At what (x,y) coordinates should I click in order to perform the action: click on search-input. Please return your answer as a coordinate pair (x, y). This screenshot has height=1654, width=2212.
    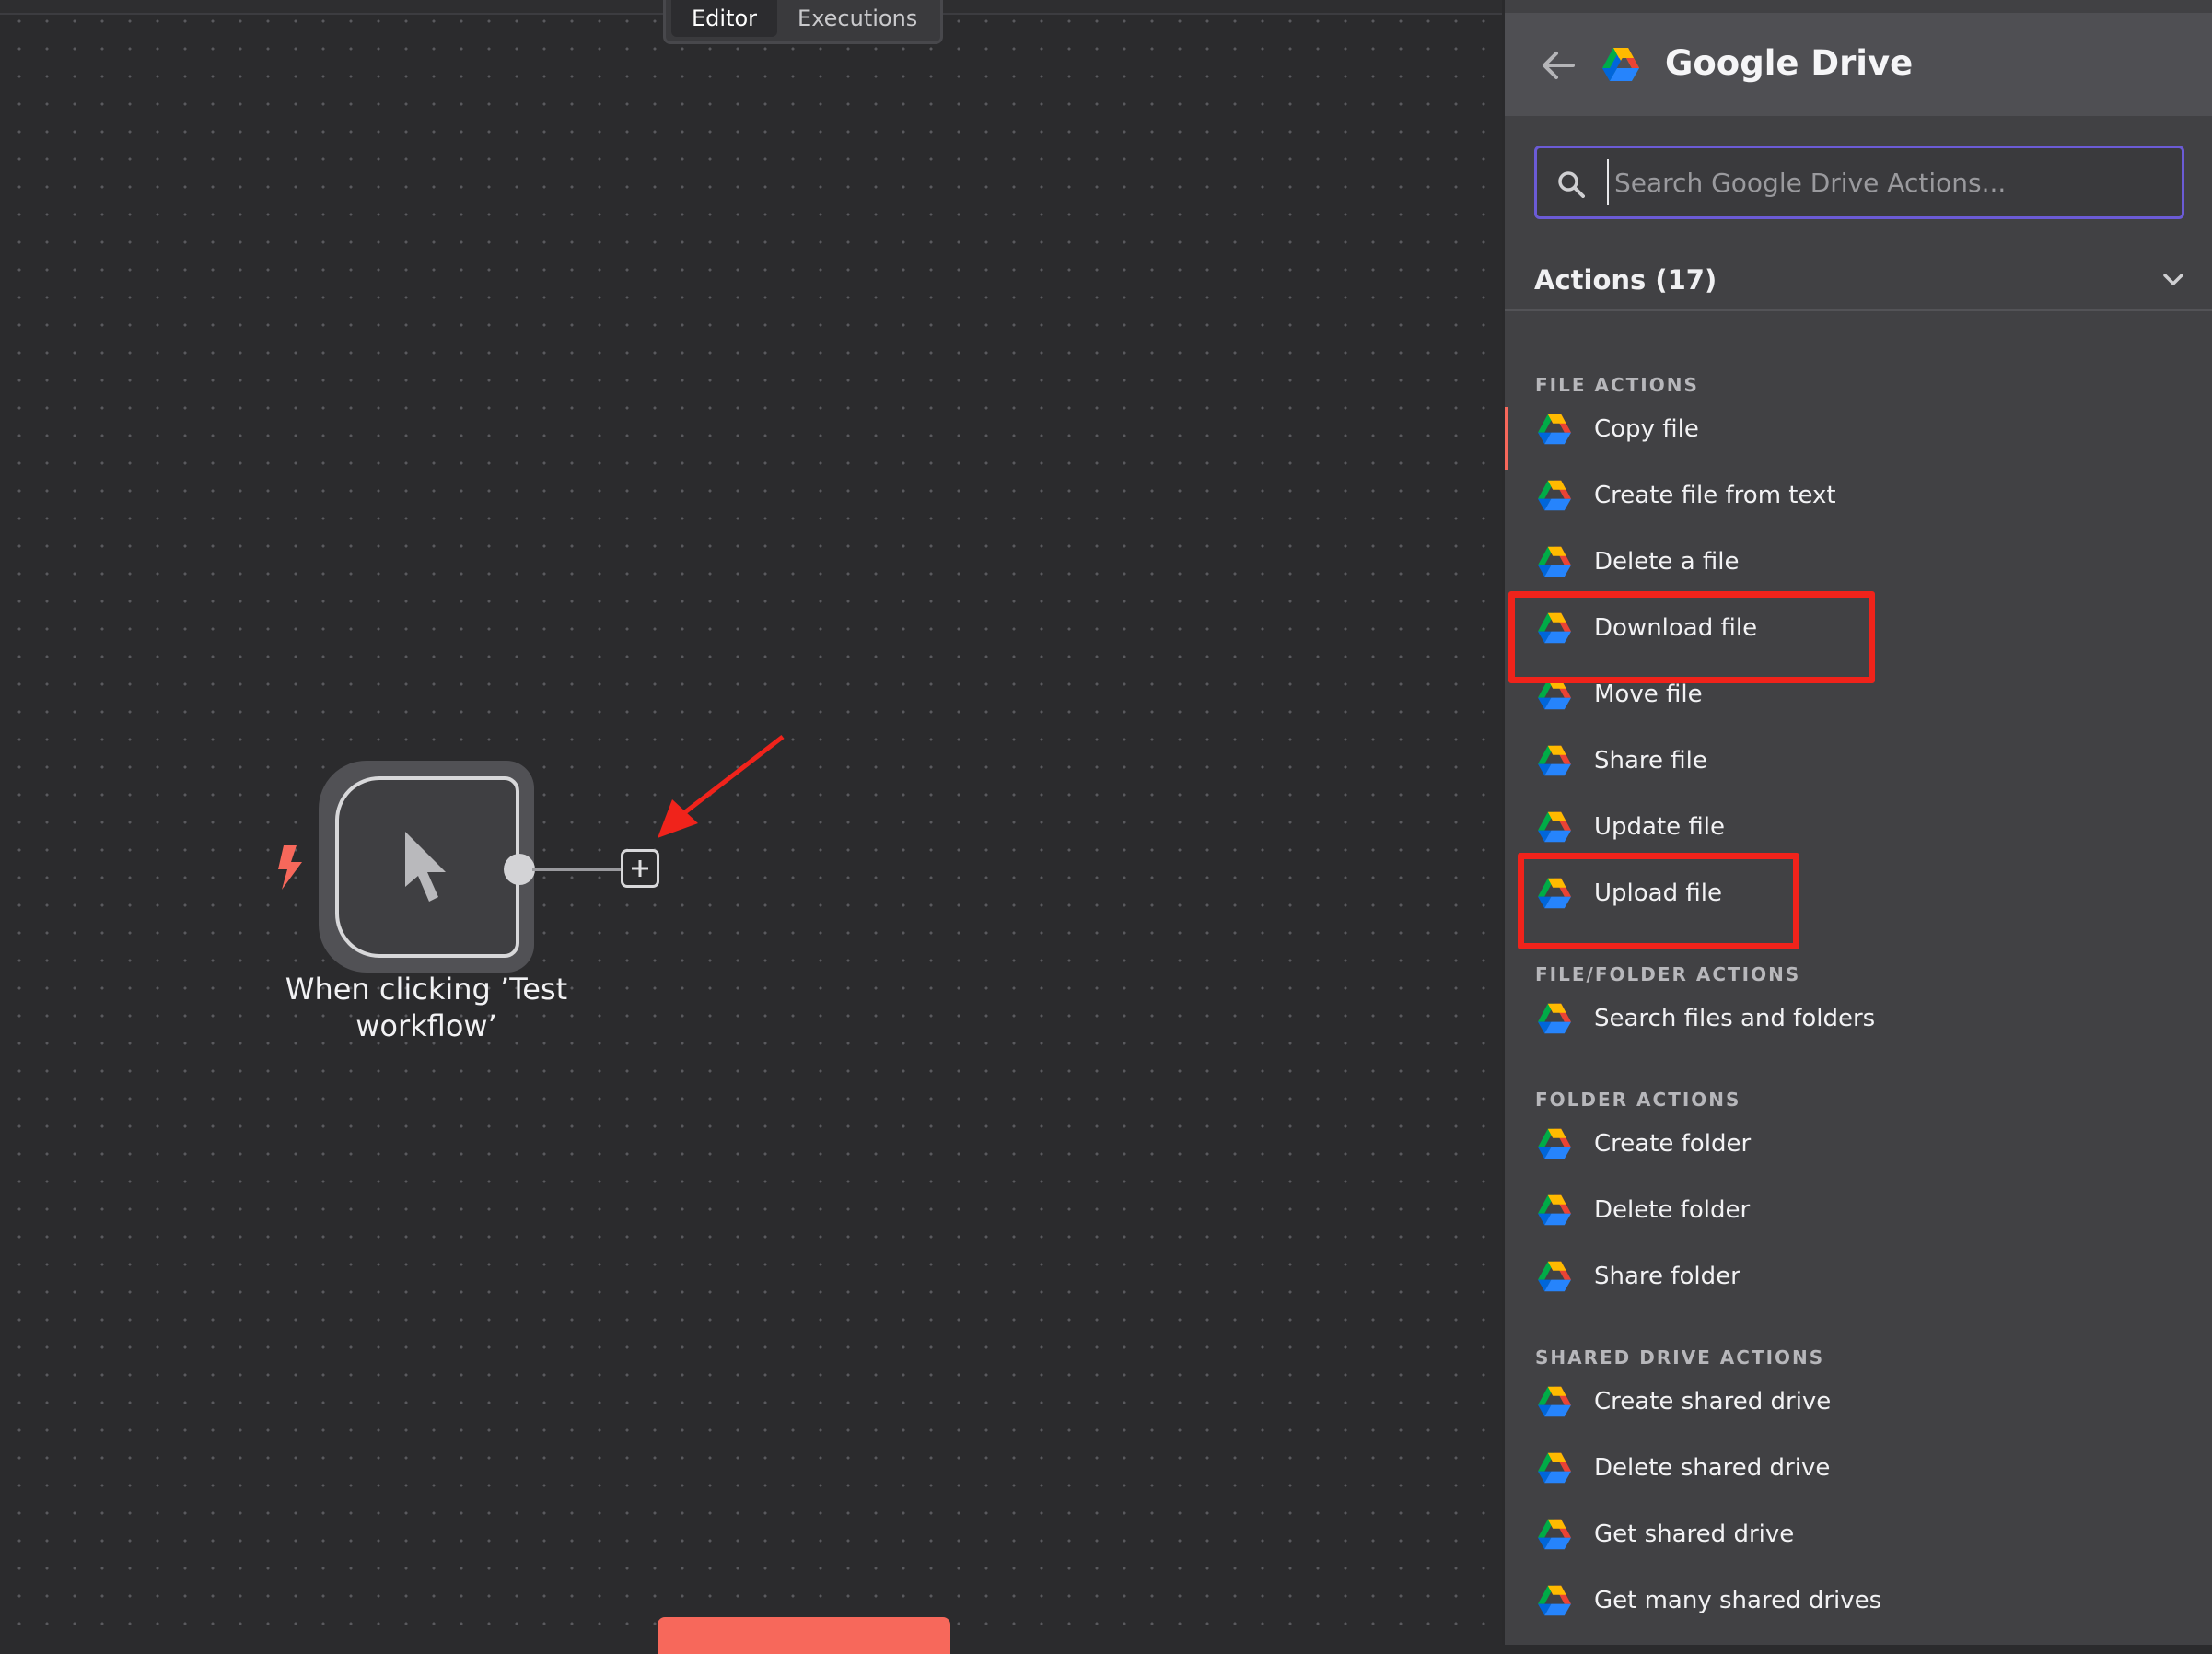
    Looking at the image, I should click on (1884, 182).